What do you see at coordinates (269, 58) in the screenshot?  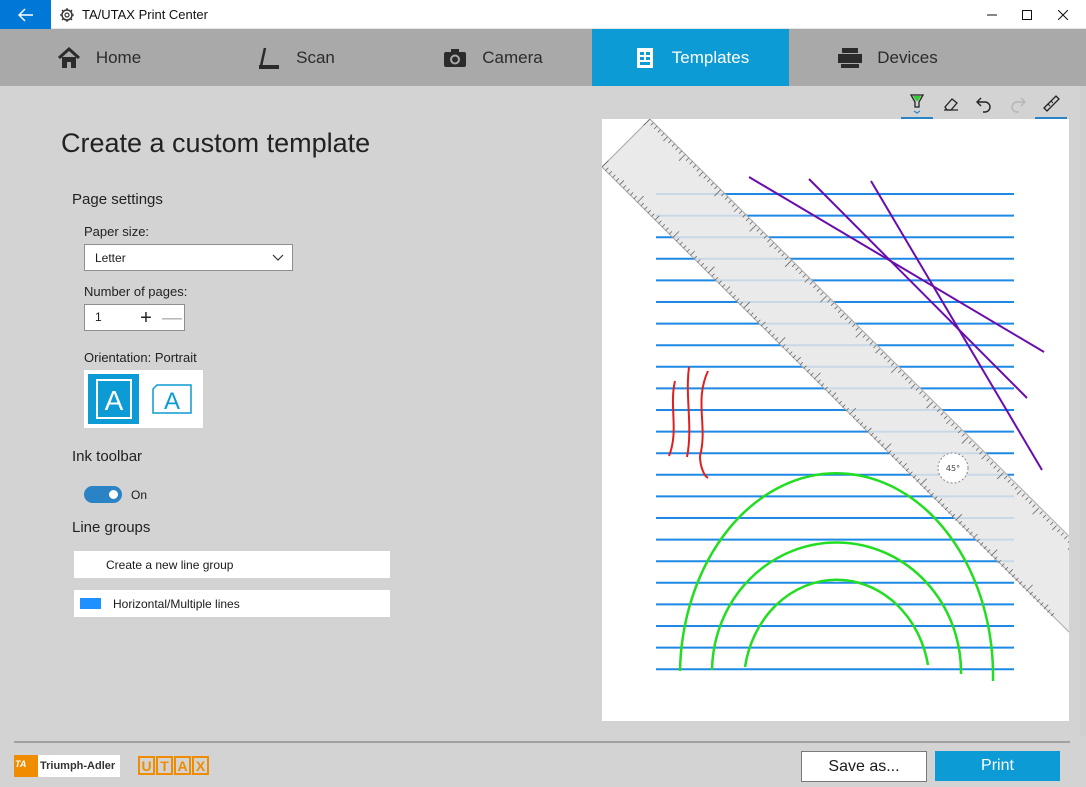 I see `scan-icon` at bounding box center [269, 58].